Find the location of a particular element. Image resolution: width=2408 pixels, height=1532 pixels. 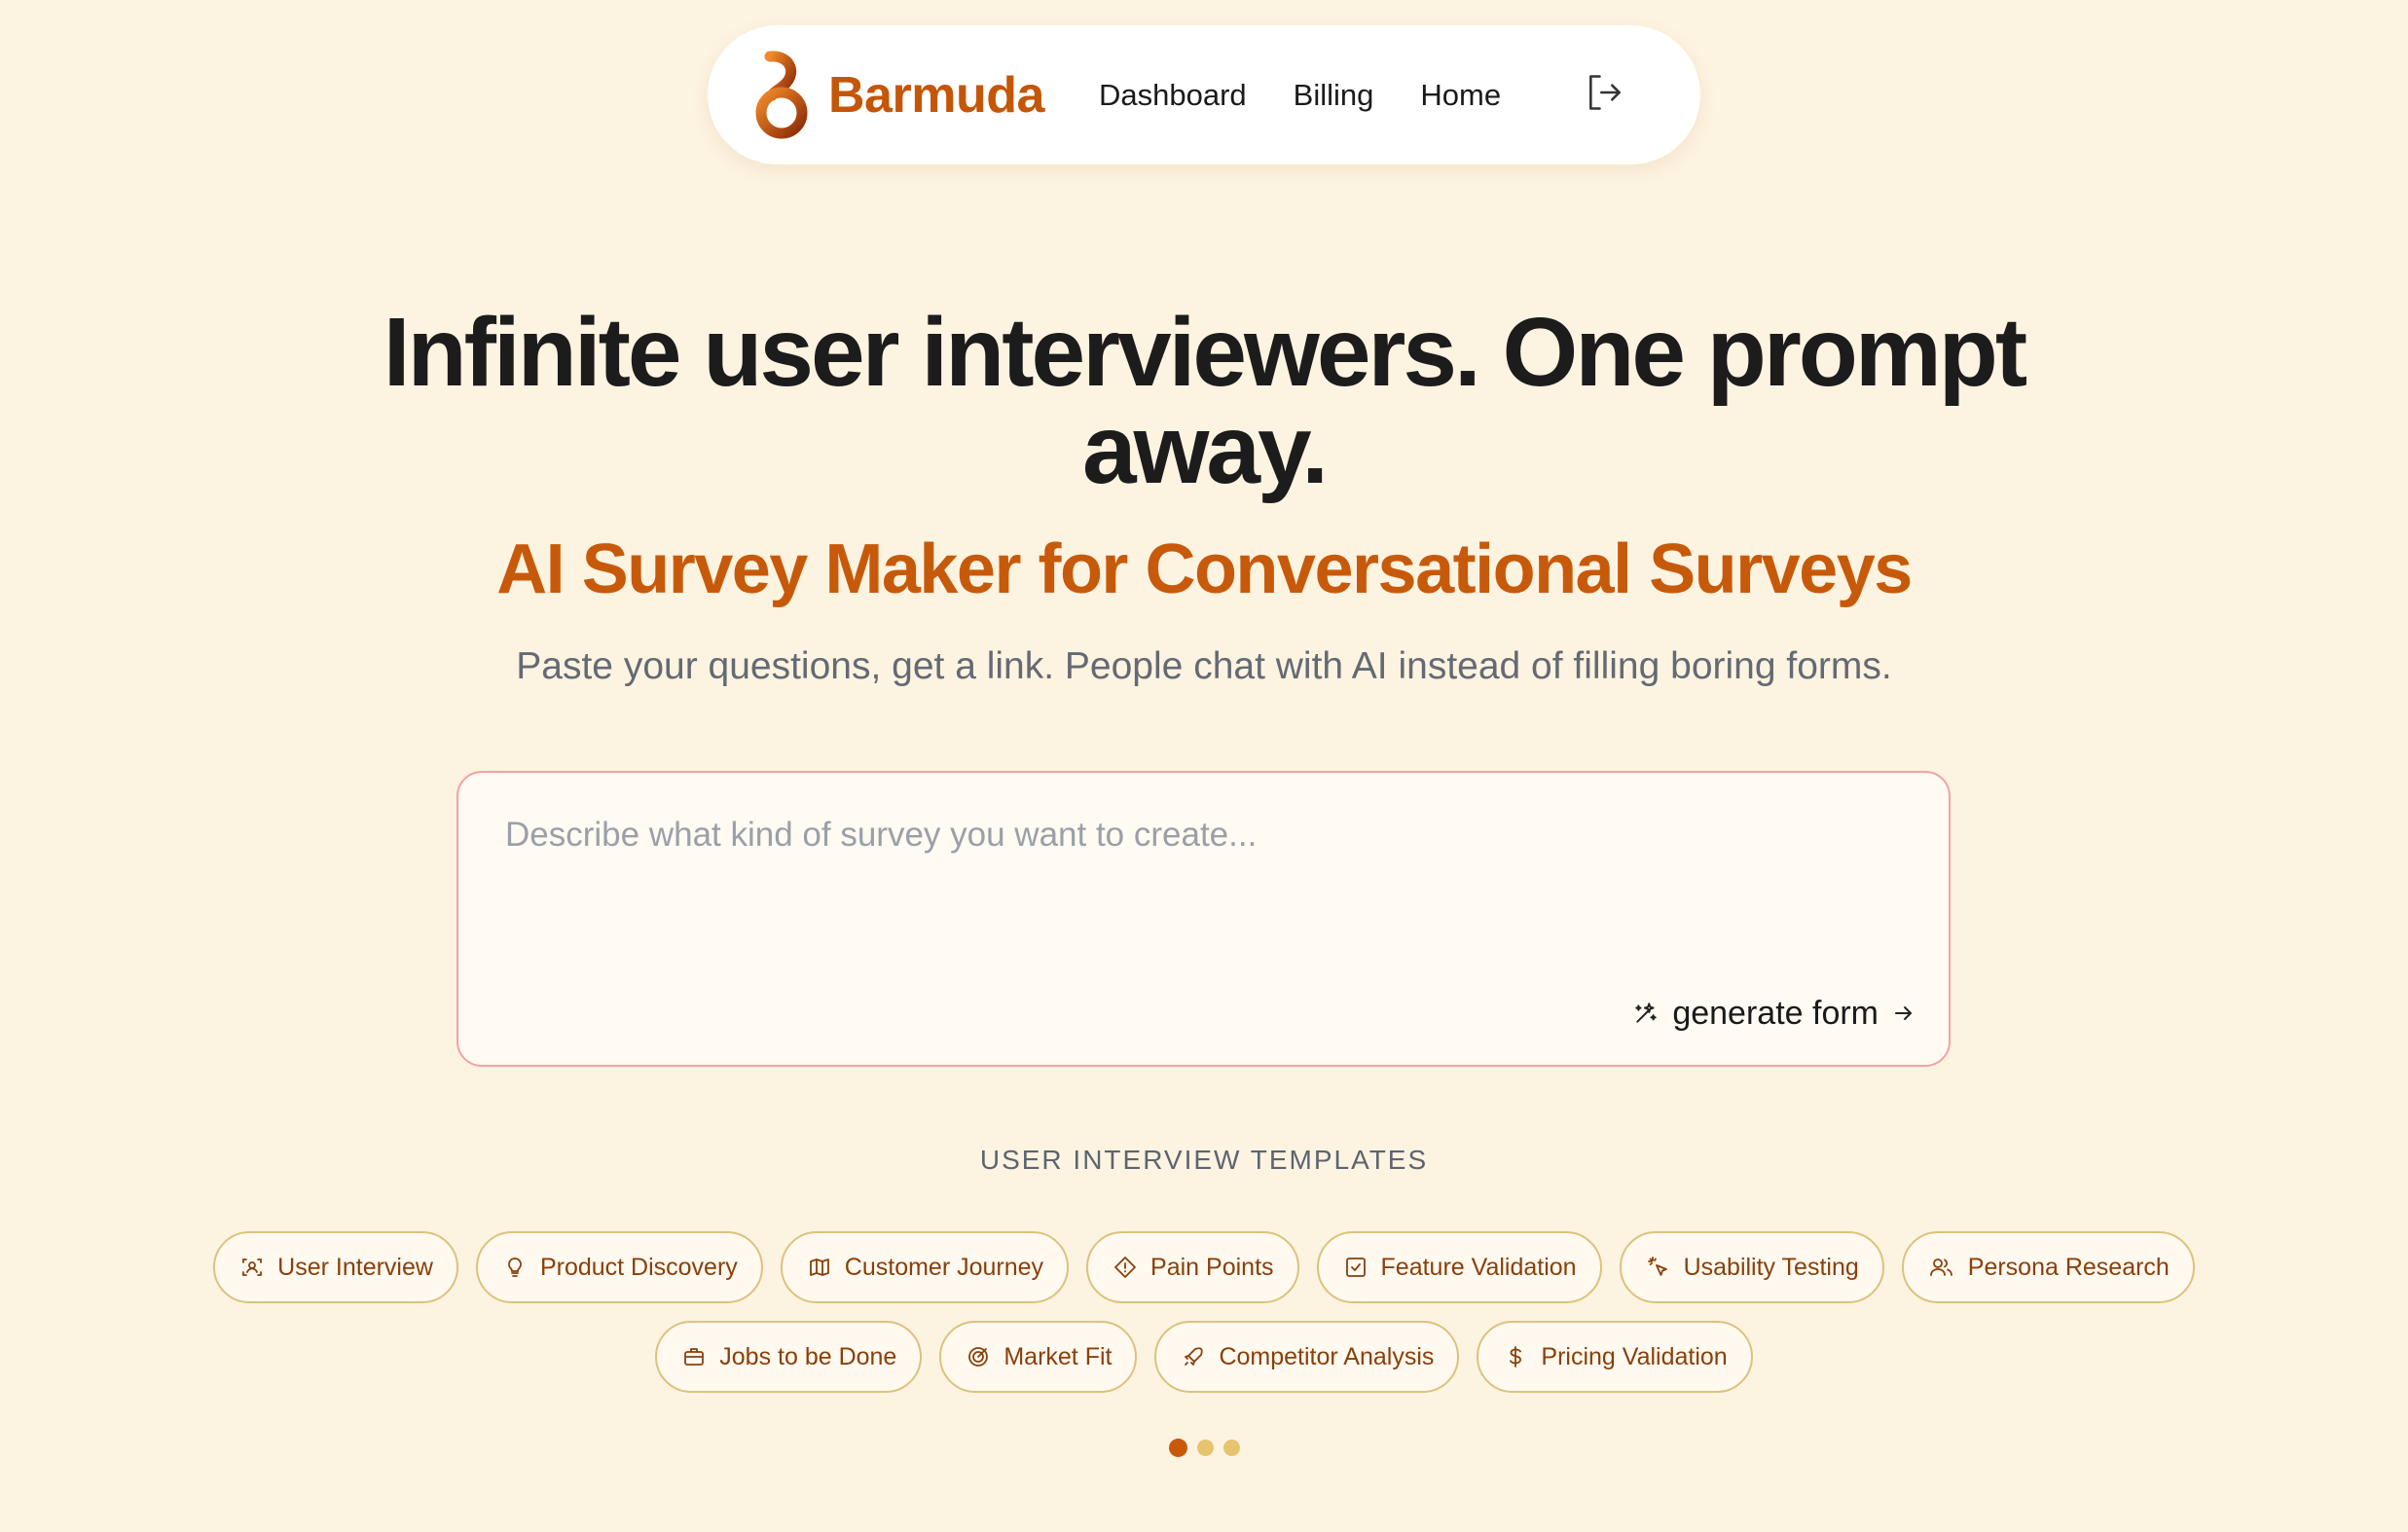

generate-form-label: generate form is located at coordinates (1775, 1013).